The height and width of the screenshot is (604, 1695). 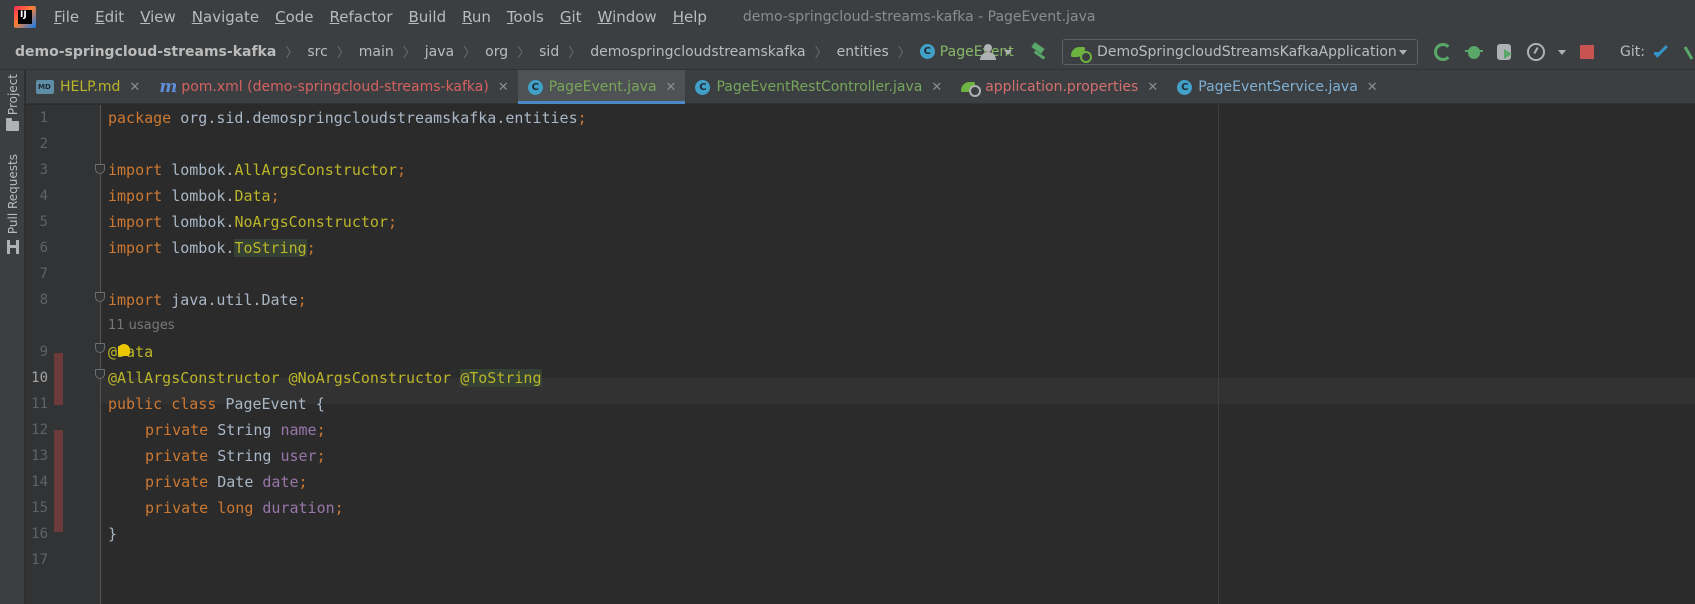 I want to click on intellij-logo-icon: IJ, so click(x=25, y=17).